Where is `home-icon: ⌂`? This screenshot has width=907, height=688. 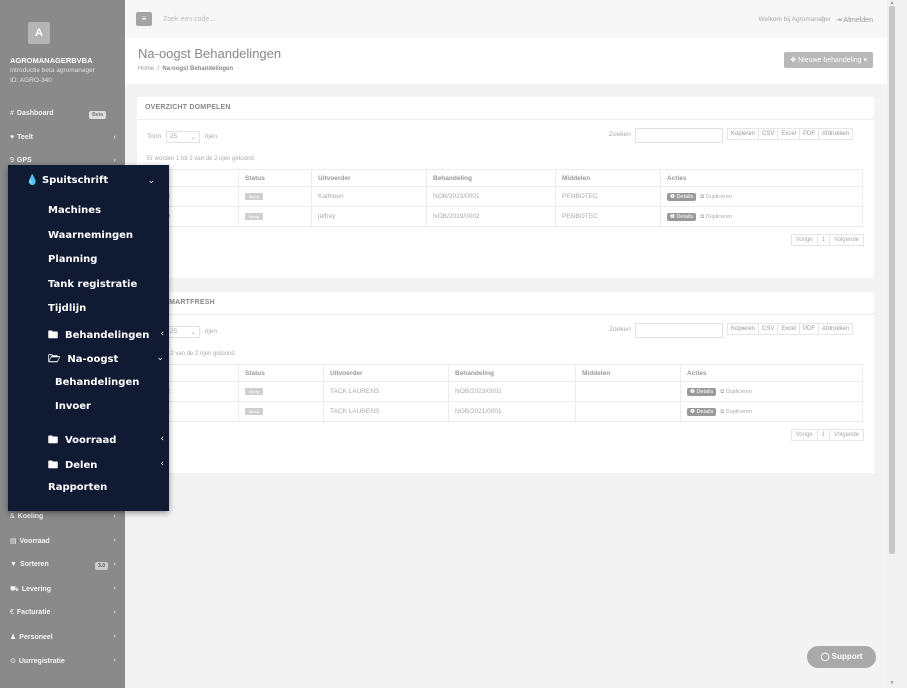
home-icon: ⌂ is located at coordinates (823, 18).